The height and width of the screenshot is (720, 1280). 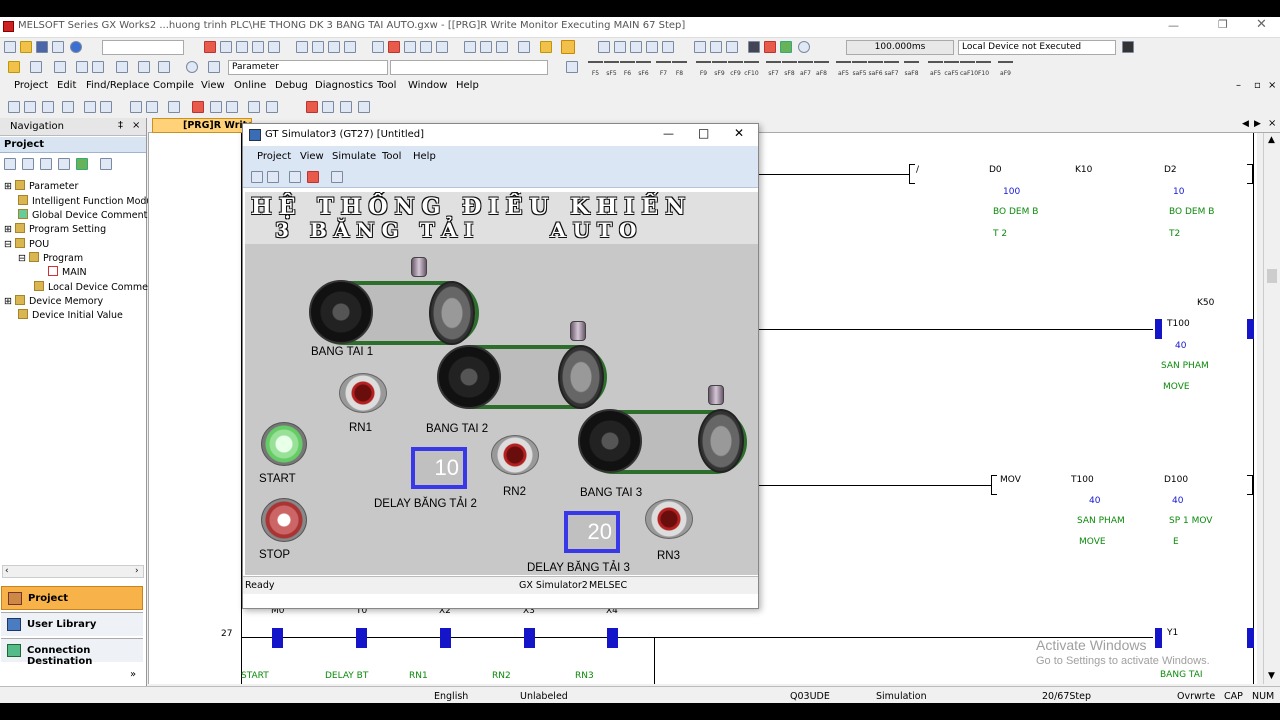 I want to click on ladder-symbol-saf7-button: saF7, so click(x=891, y=69).